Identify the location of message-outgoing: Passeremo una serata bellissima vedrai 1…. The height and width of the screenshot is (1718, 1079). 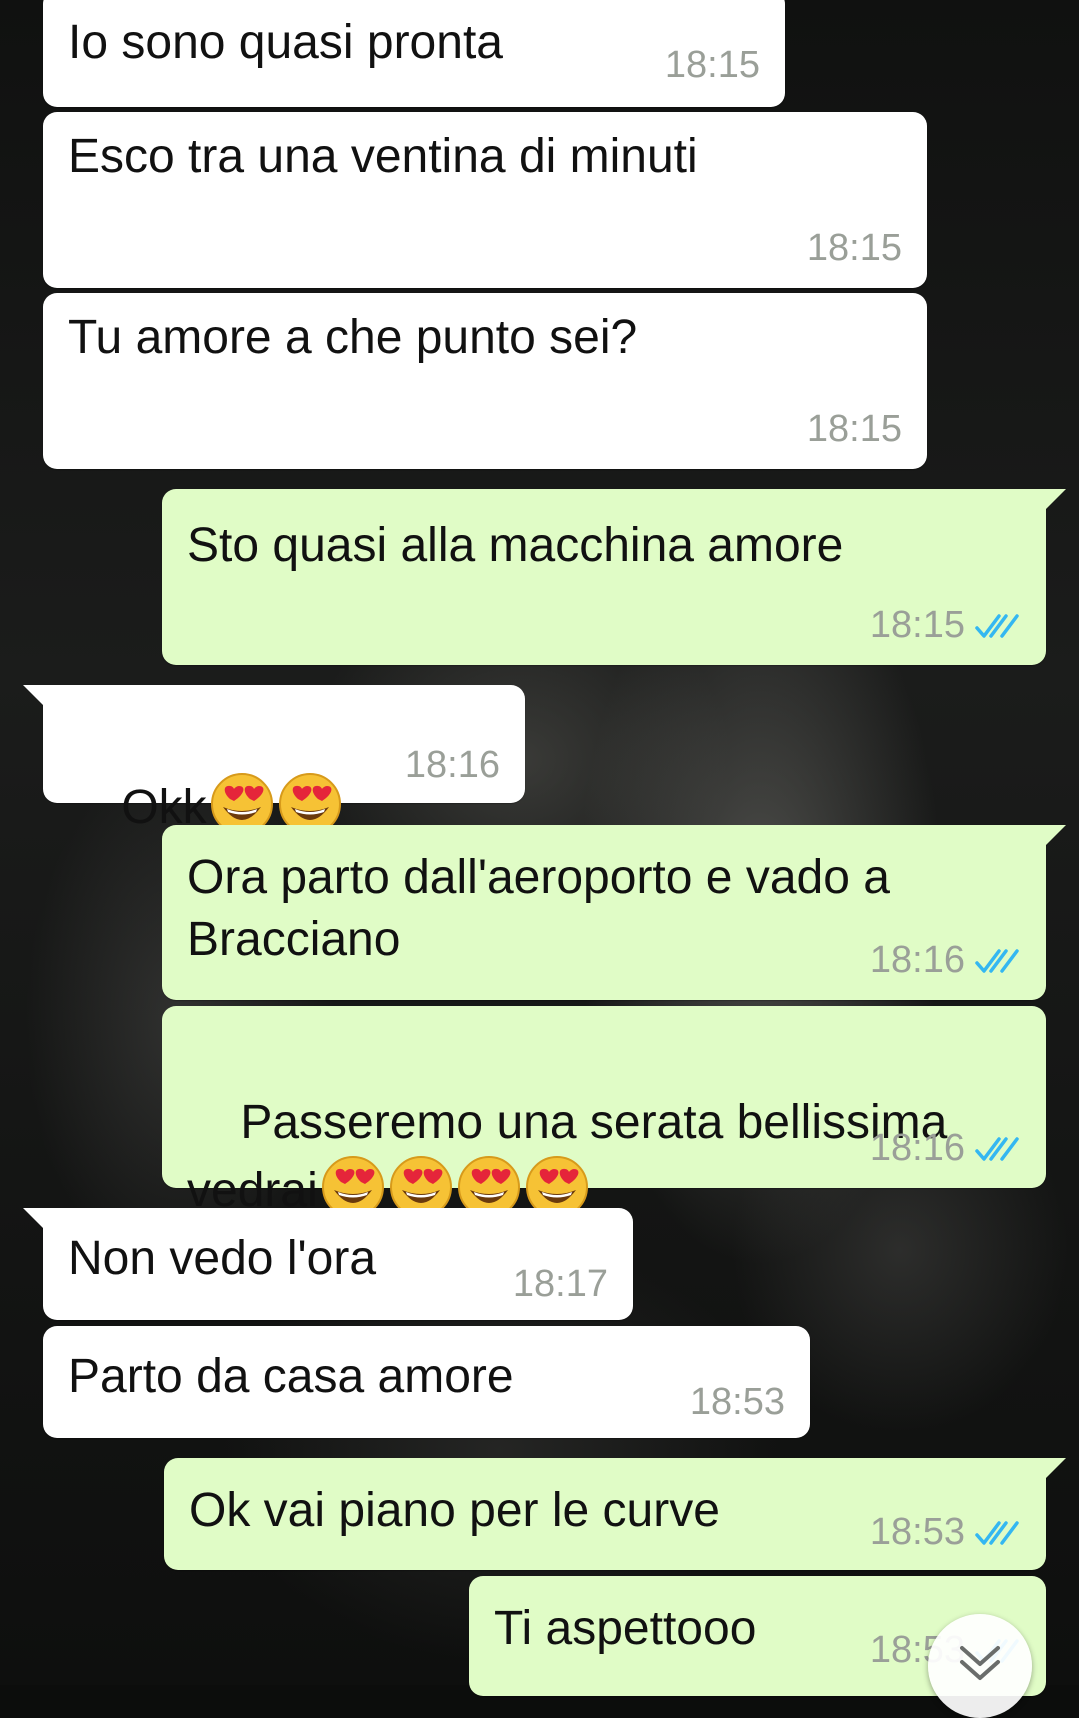
(604, 1112).